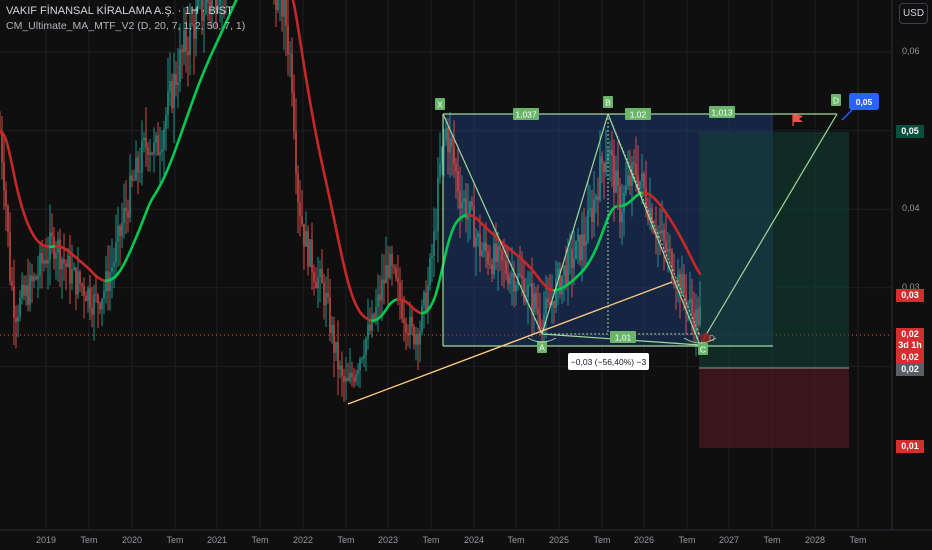 This screenshot has height=550, width=932. Describe the element at coordinates (729, 540) in the screenshot. I see `x-tick-label: 2027` at that location.